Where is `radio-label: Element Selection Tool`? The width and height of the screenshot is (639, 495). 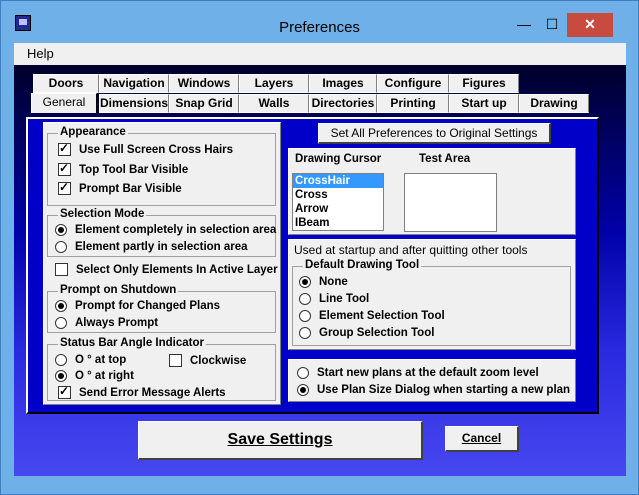 radio-label: Element Selection Tool is located at coordinates (382, 316).